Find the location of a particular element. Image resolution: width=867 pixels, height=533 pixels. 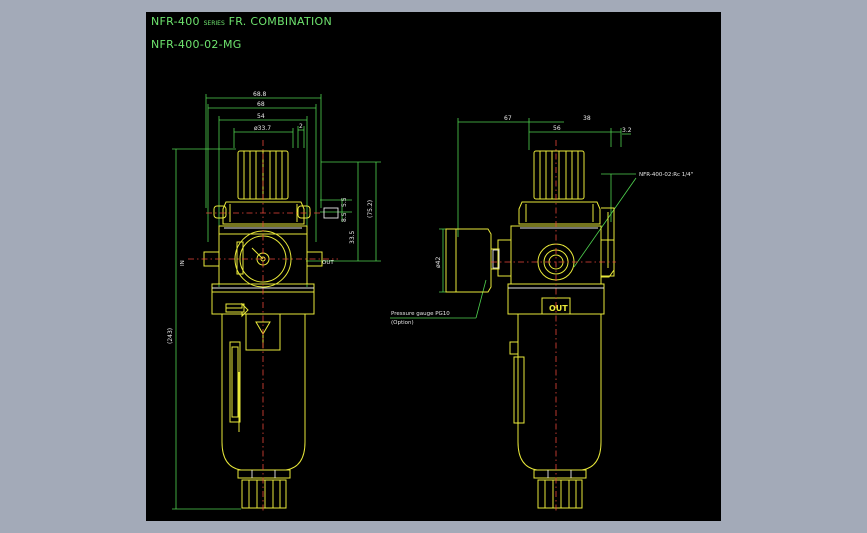

gauge-note: Pressure gauge PG10 is located at coordinates (420, 314).